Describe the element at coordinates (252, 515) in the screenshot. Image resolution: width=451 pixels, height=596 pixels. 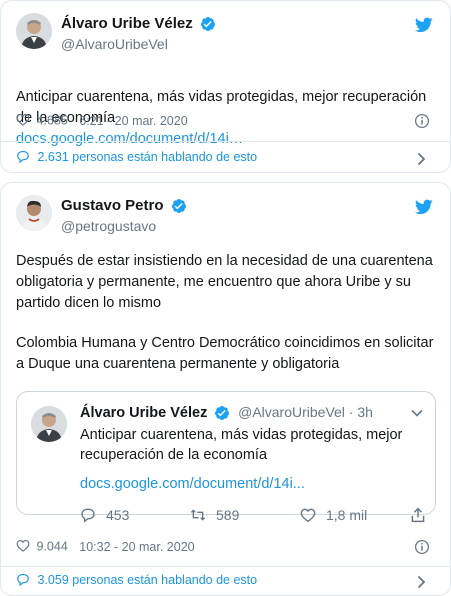
I see `quoted-actions: 453 589 1,8 mil` at that location.